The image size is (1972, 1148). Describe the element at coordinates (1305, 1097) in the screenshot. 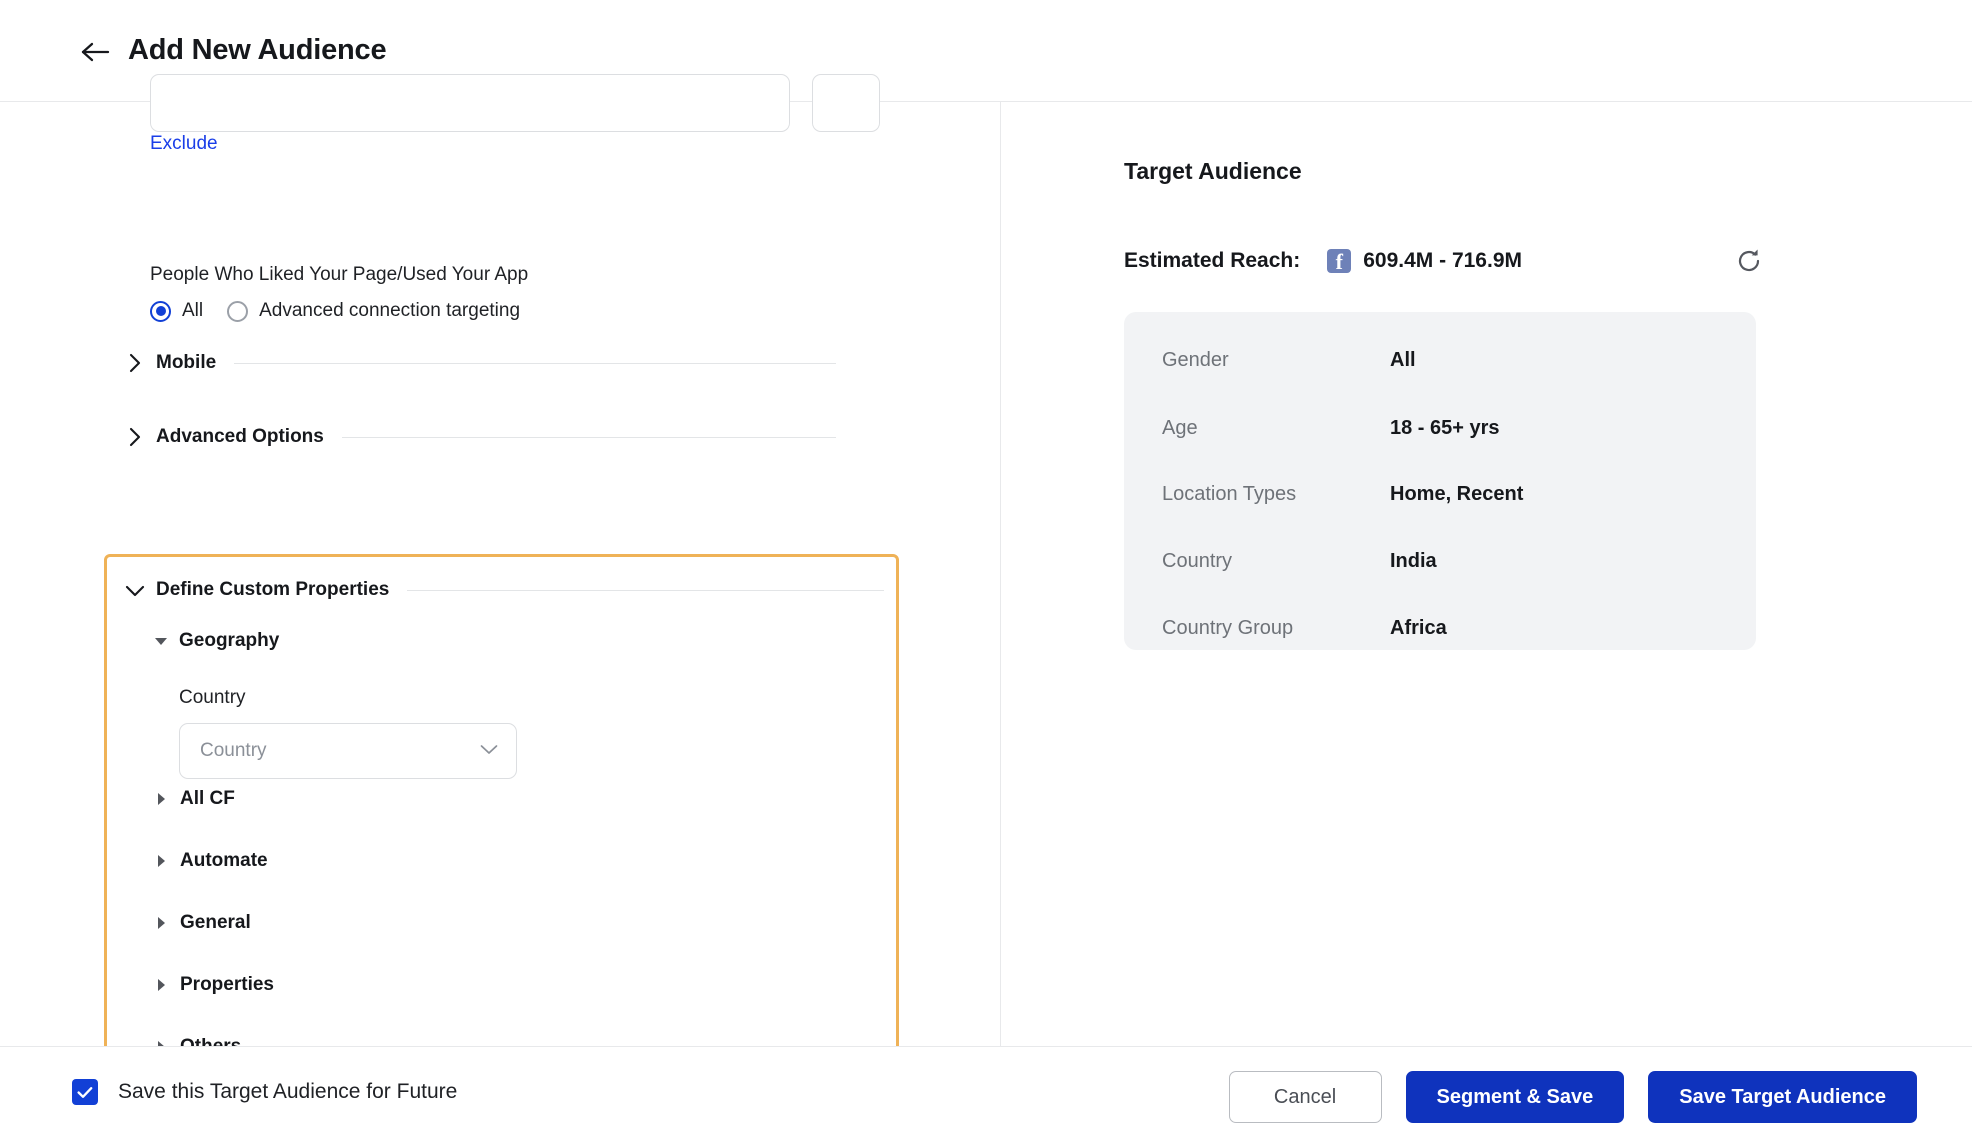

I see `cancel-button: Cancel` at that location.